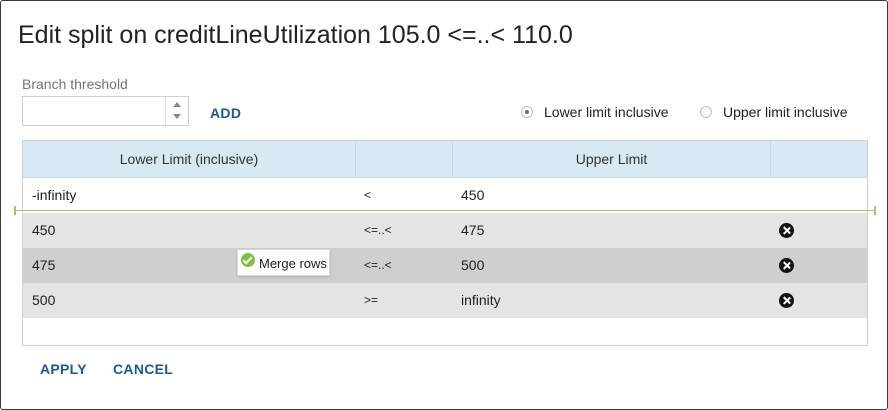 This screenshot has height=410, width=888. Describe the element at coordinates (248, 260) in the screenshot. I see `check-circle-icon` at that location.